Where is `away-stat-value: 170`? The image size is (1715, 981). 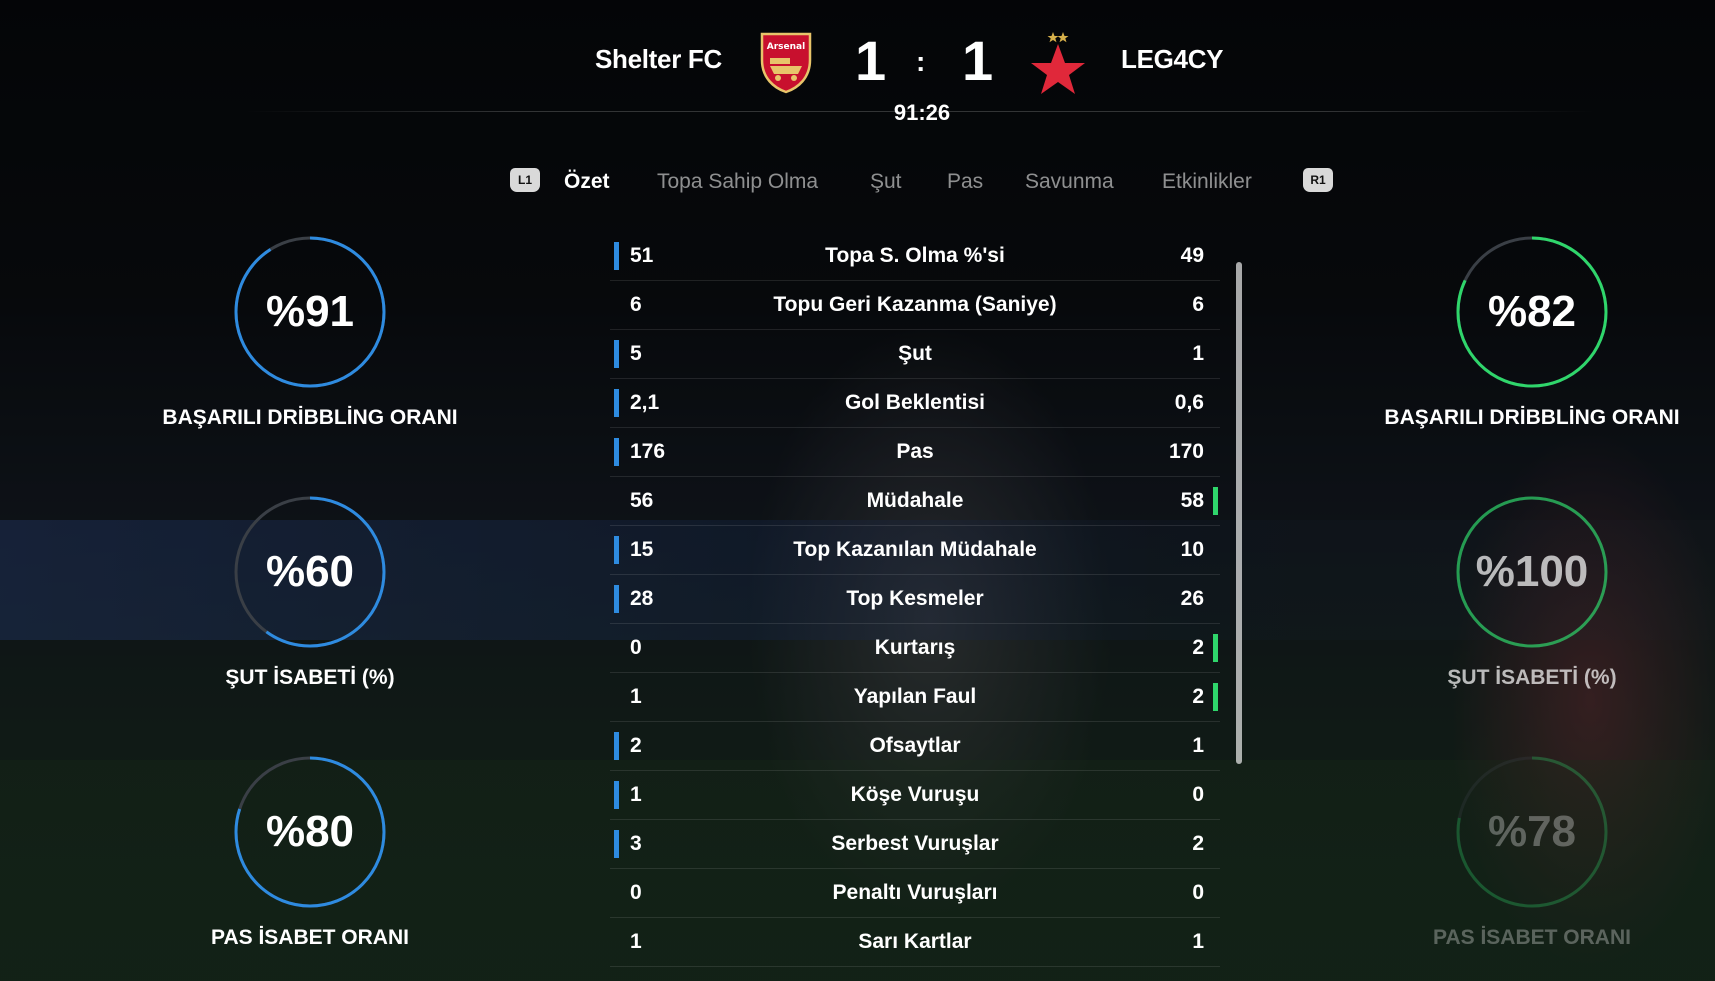 away-stat-value: 170 is located at coordinates (1186, 451).